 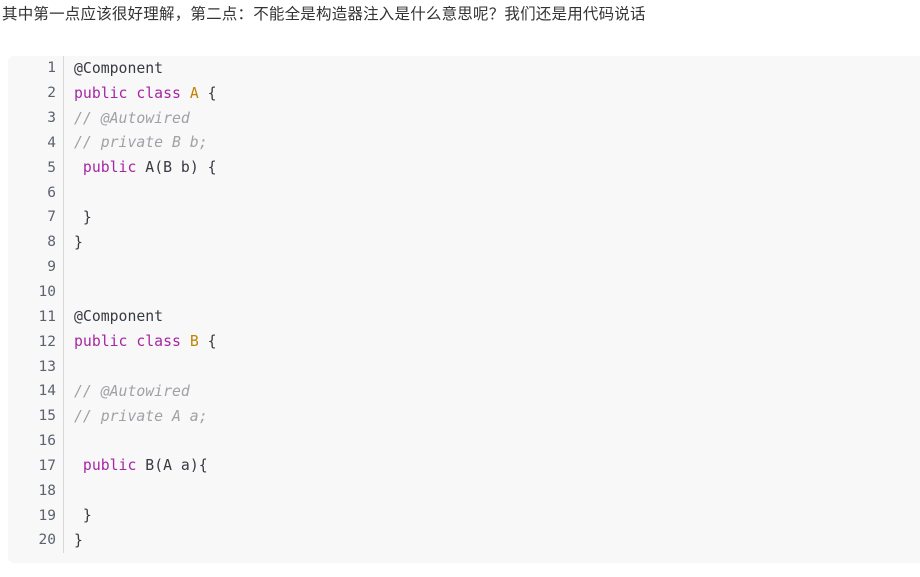 What do you see at coordinates (36, 143) in the screenshot?
I see `line-number: 4` at bounding box center [36, 143].